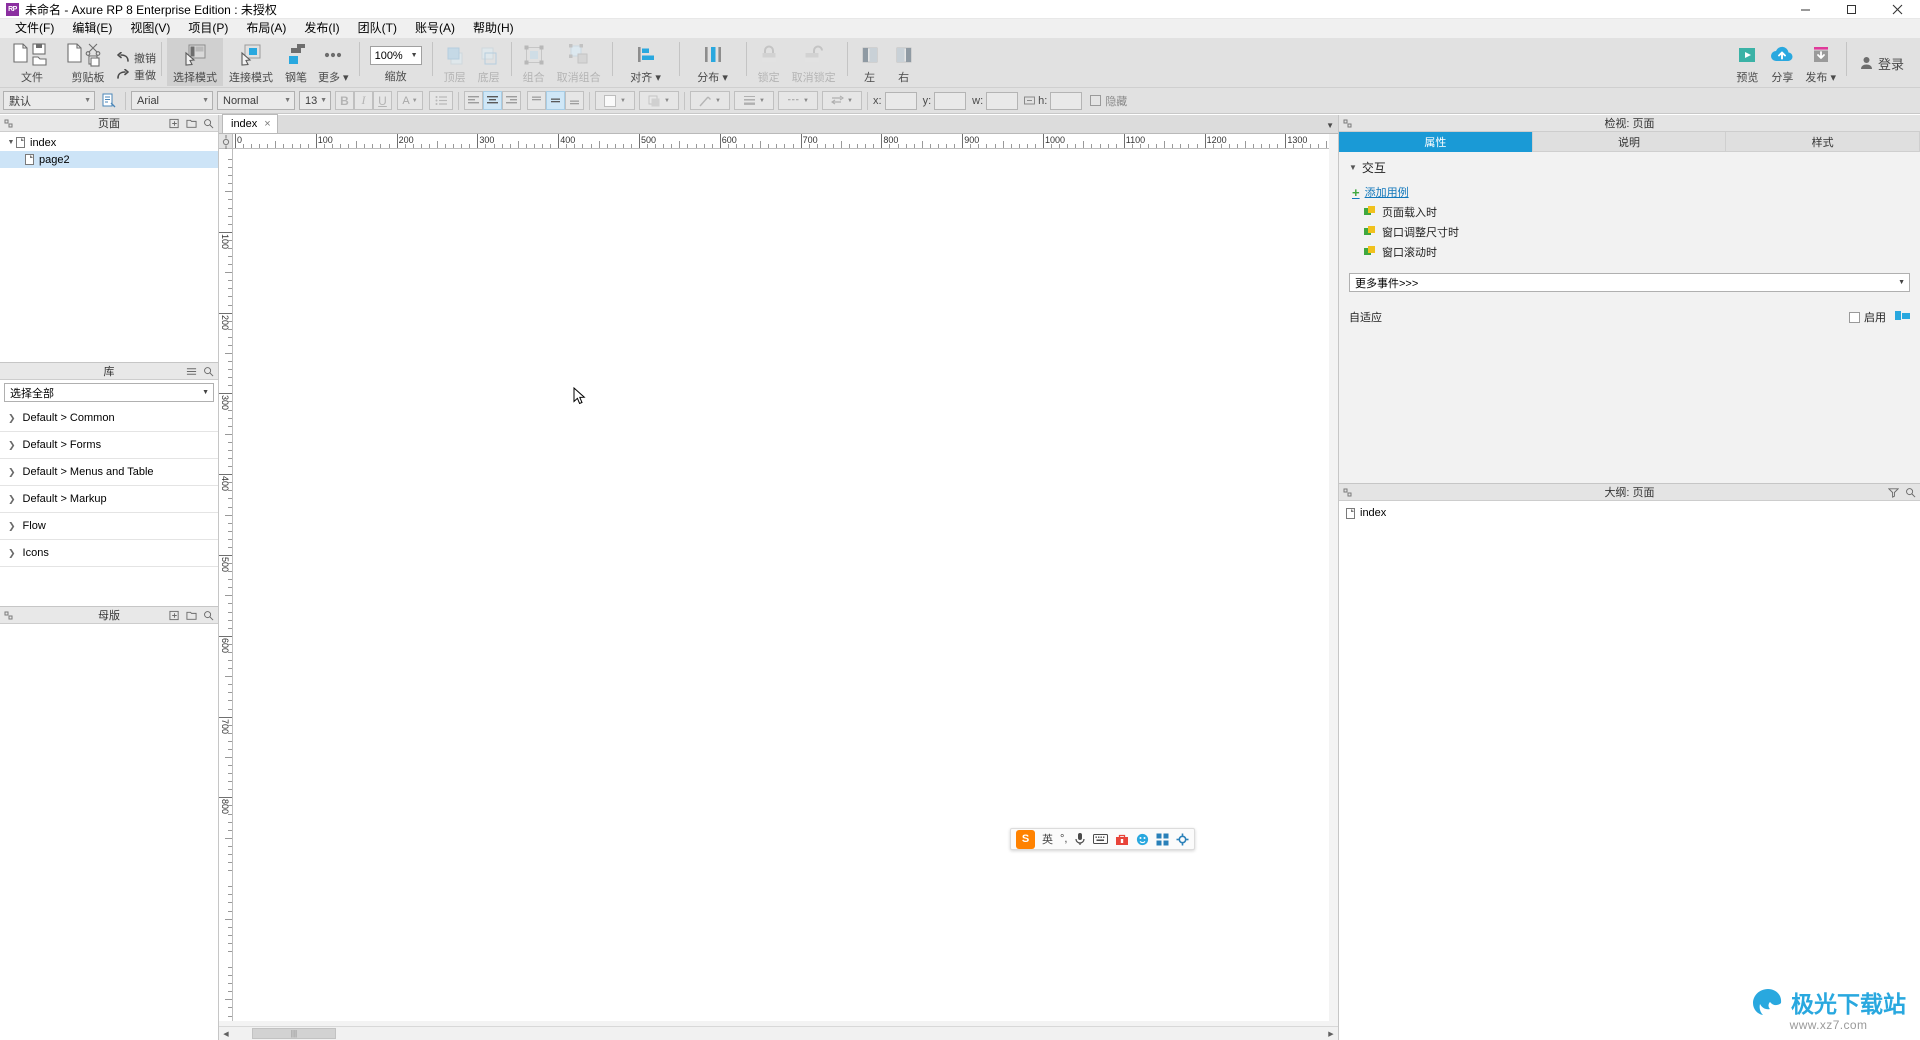 The image size is (1920, 1040). I want to click on unlock-button: 取消锁定, so click(814, 62).